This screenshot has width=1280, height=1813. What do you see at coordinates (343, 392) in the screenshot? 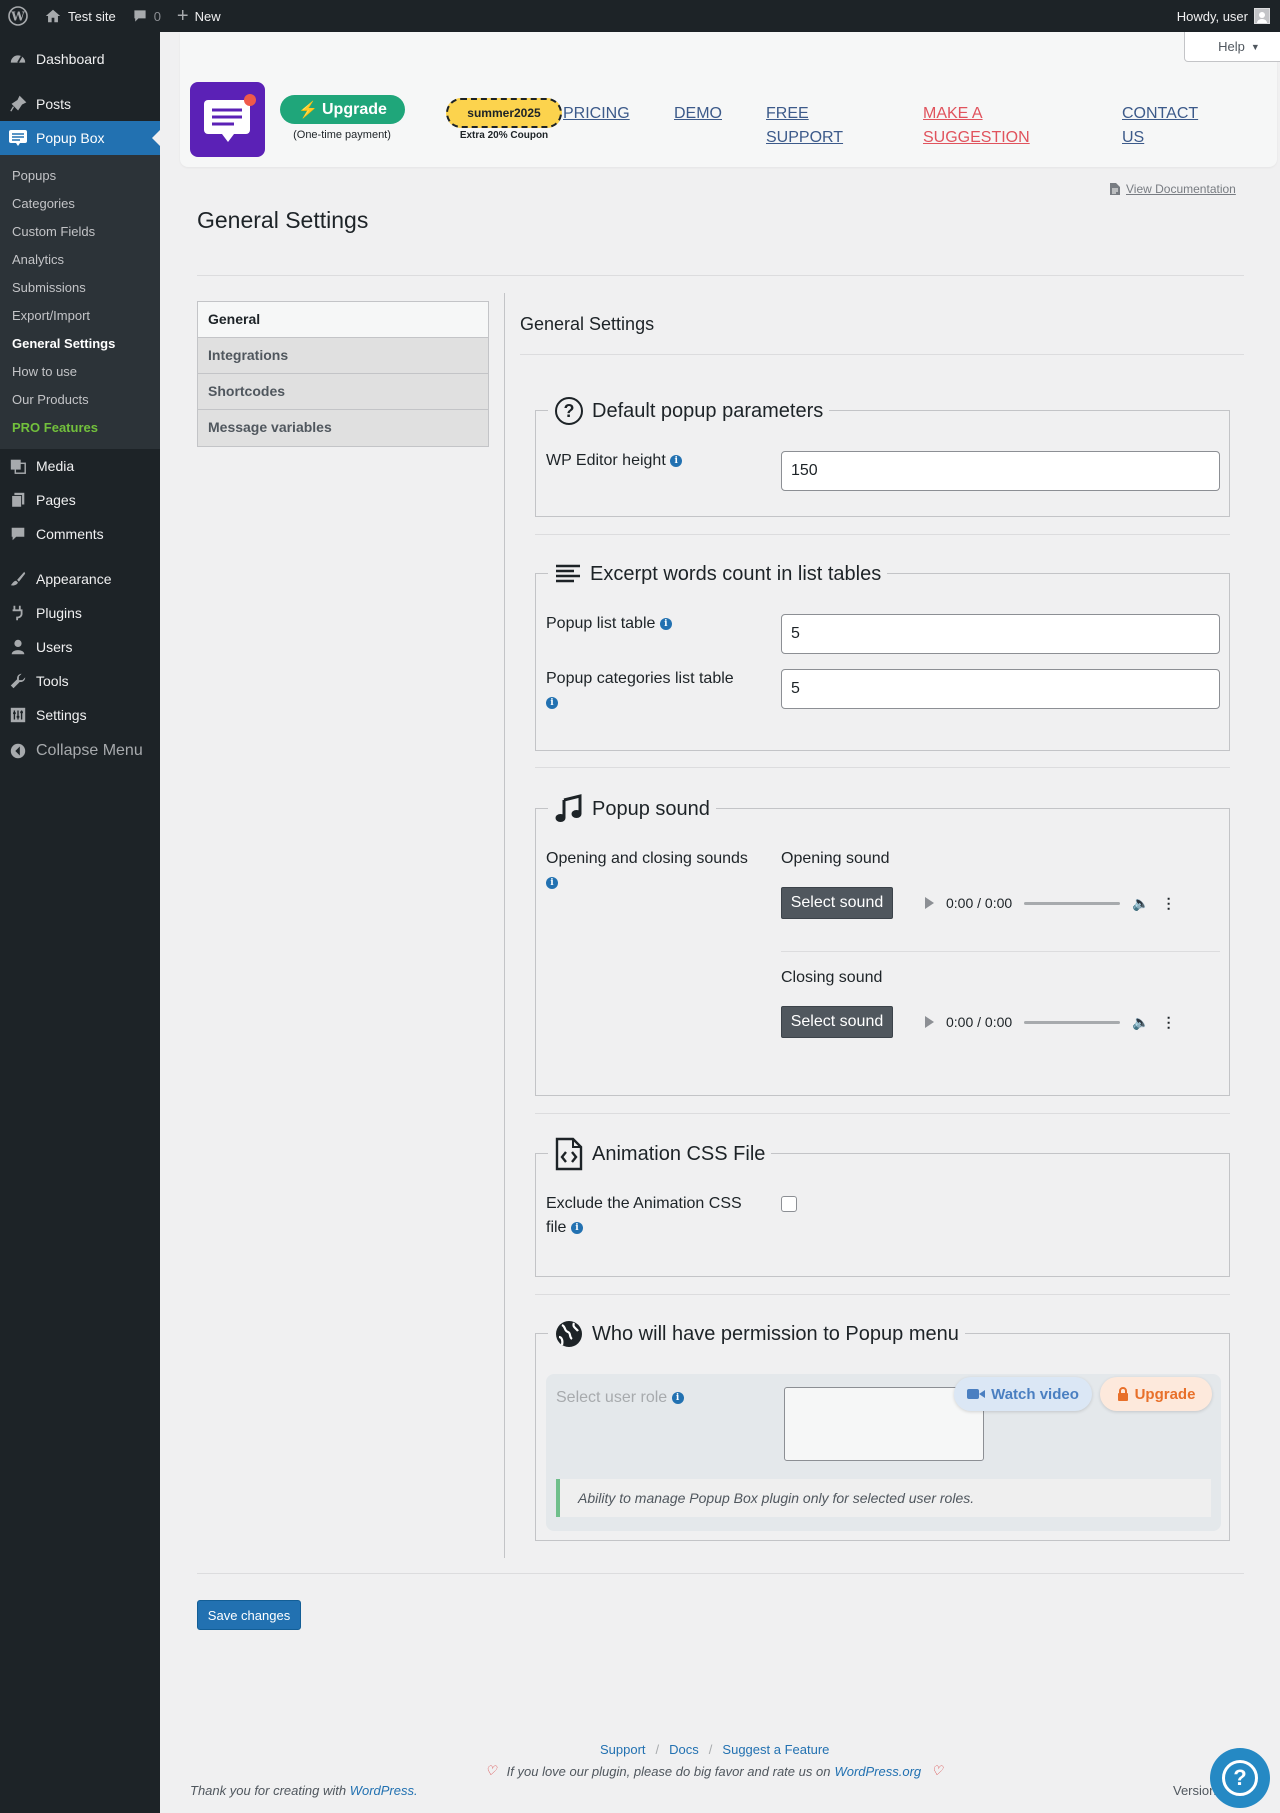
I see `tab-shortcodes: Shortcodes` at bounding box center [343, 392].